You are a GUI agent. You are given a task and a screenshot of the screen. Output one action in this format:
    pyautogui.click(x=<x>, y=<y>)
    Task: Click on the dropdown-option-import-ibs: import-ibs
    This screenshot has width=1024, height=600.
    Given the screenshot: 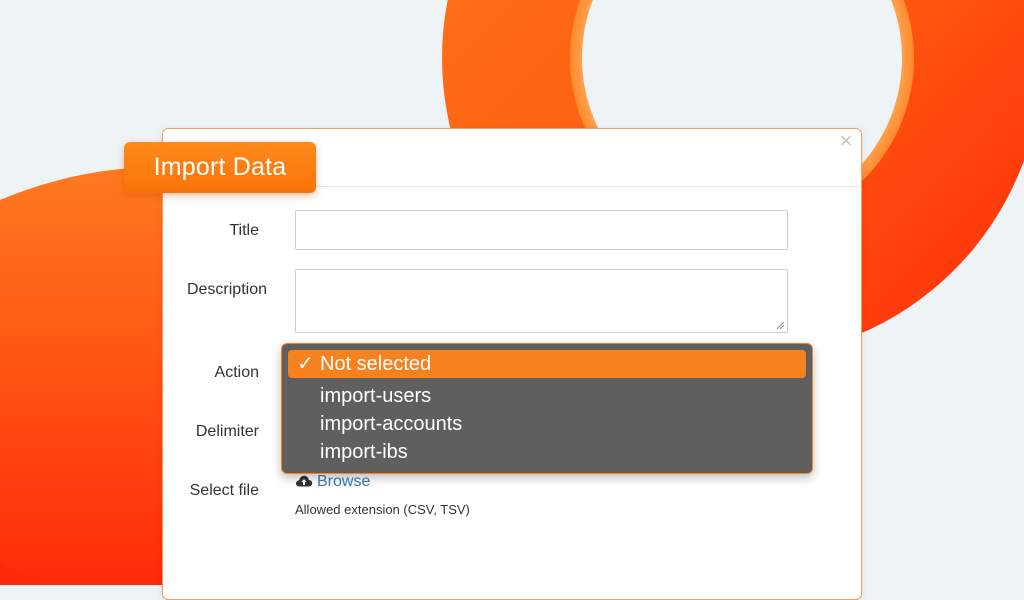 What is the action you would take?
    pyautogui.click(x=547, y=452)
    